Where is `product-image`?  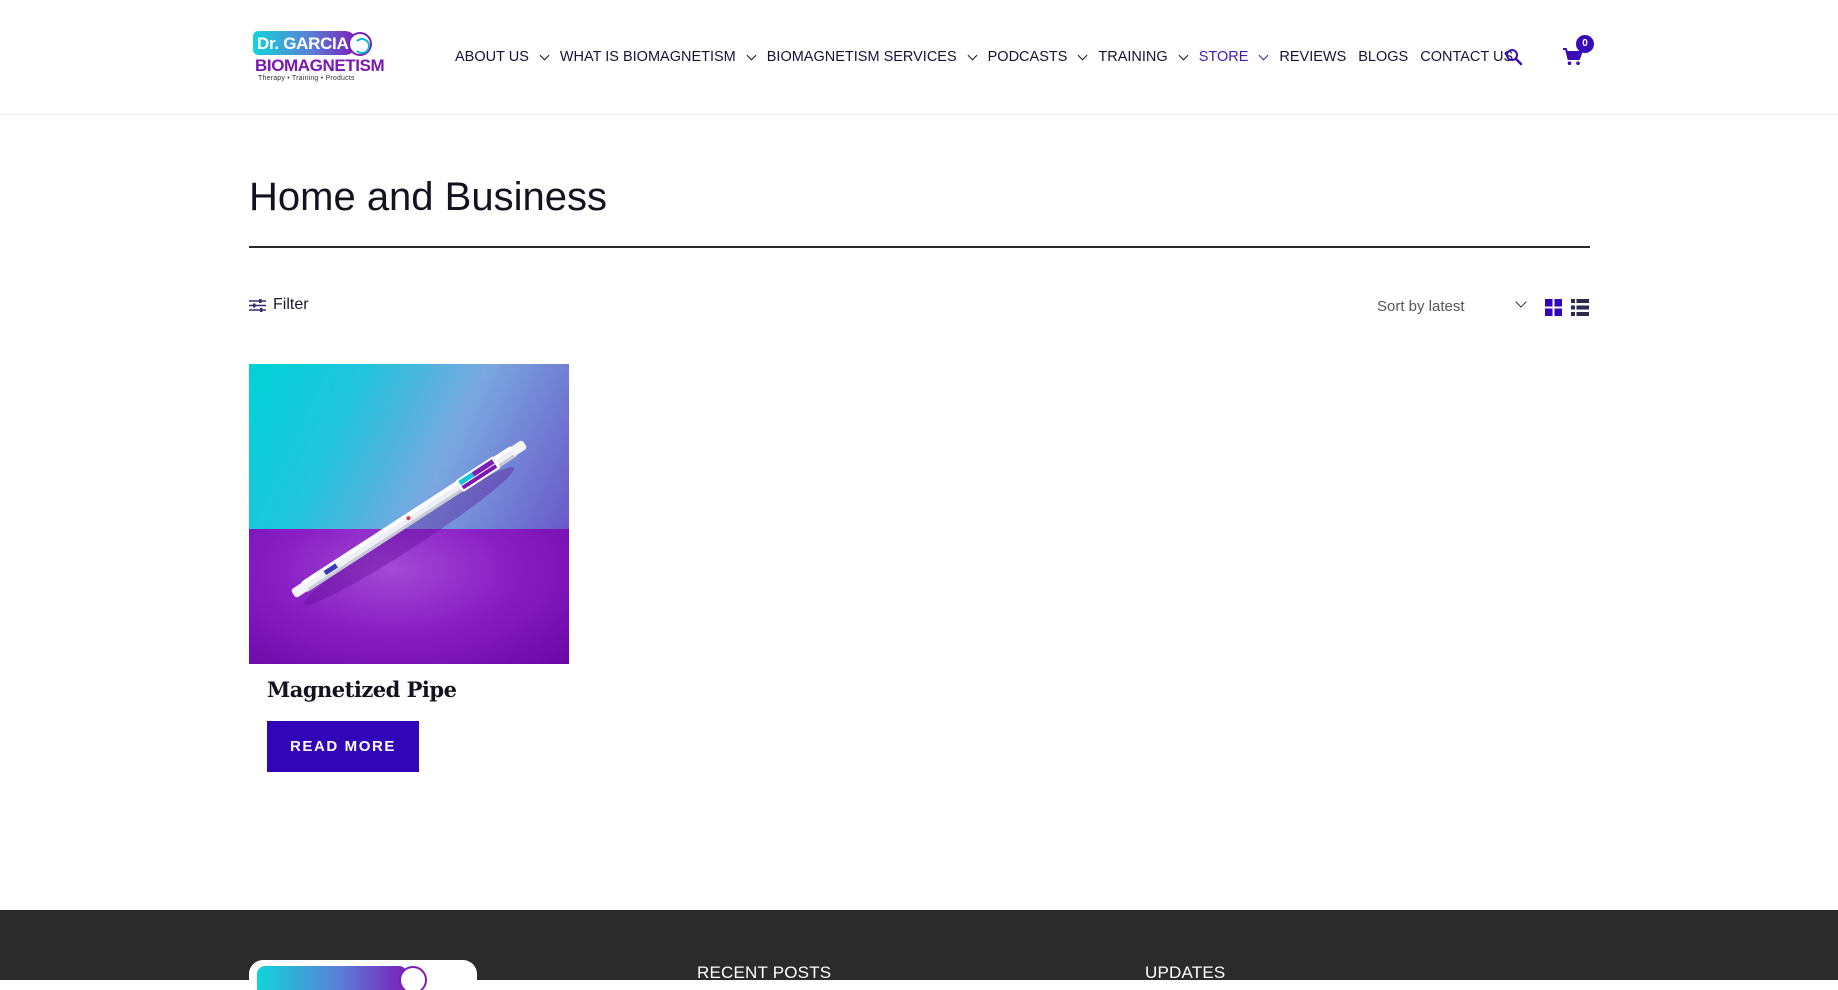
product-image is located at coordinates (409, 514).